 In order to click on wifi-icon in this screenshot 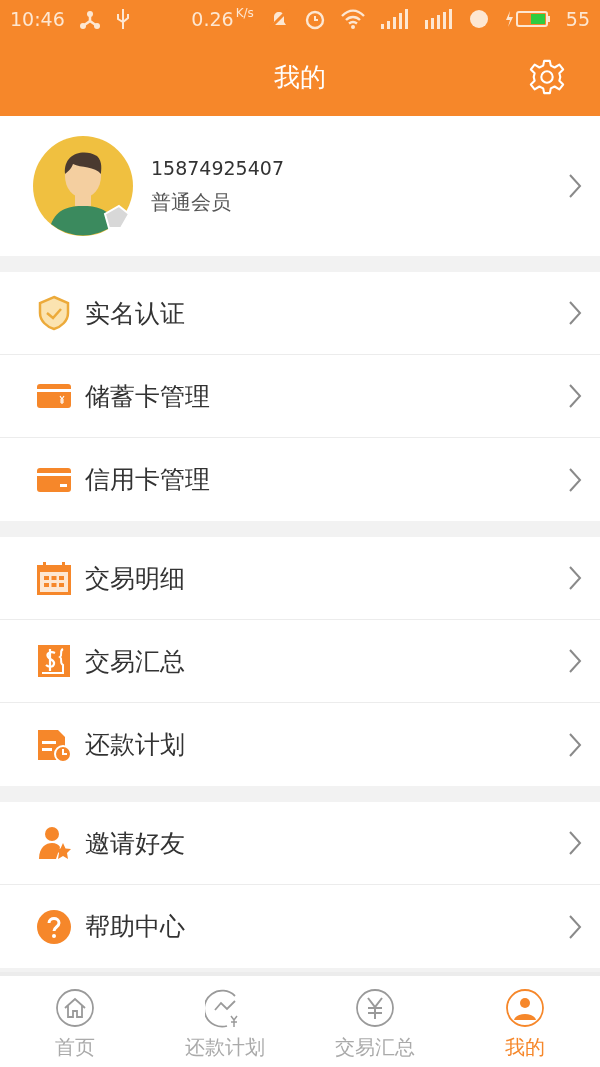, I will do `click(352, 19)`.